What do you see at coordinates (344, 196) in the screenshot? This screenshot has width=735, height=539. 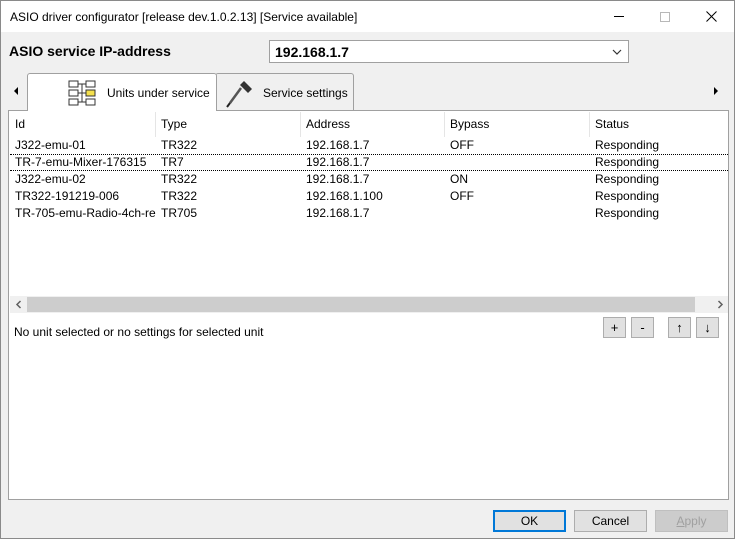 I see `cell-address: 192.168.1.100` at bounding box center [344, 196].